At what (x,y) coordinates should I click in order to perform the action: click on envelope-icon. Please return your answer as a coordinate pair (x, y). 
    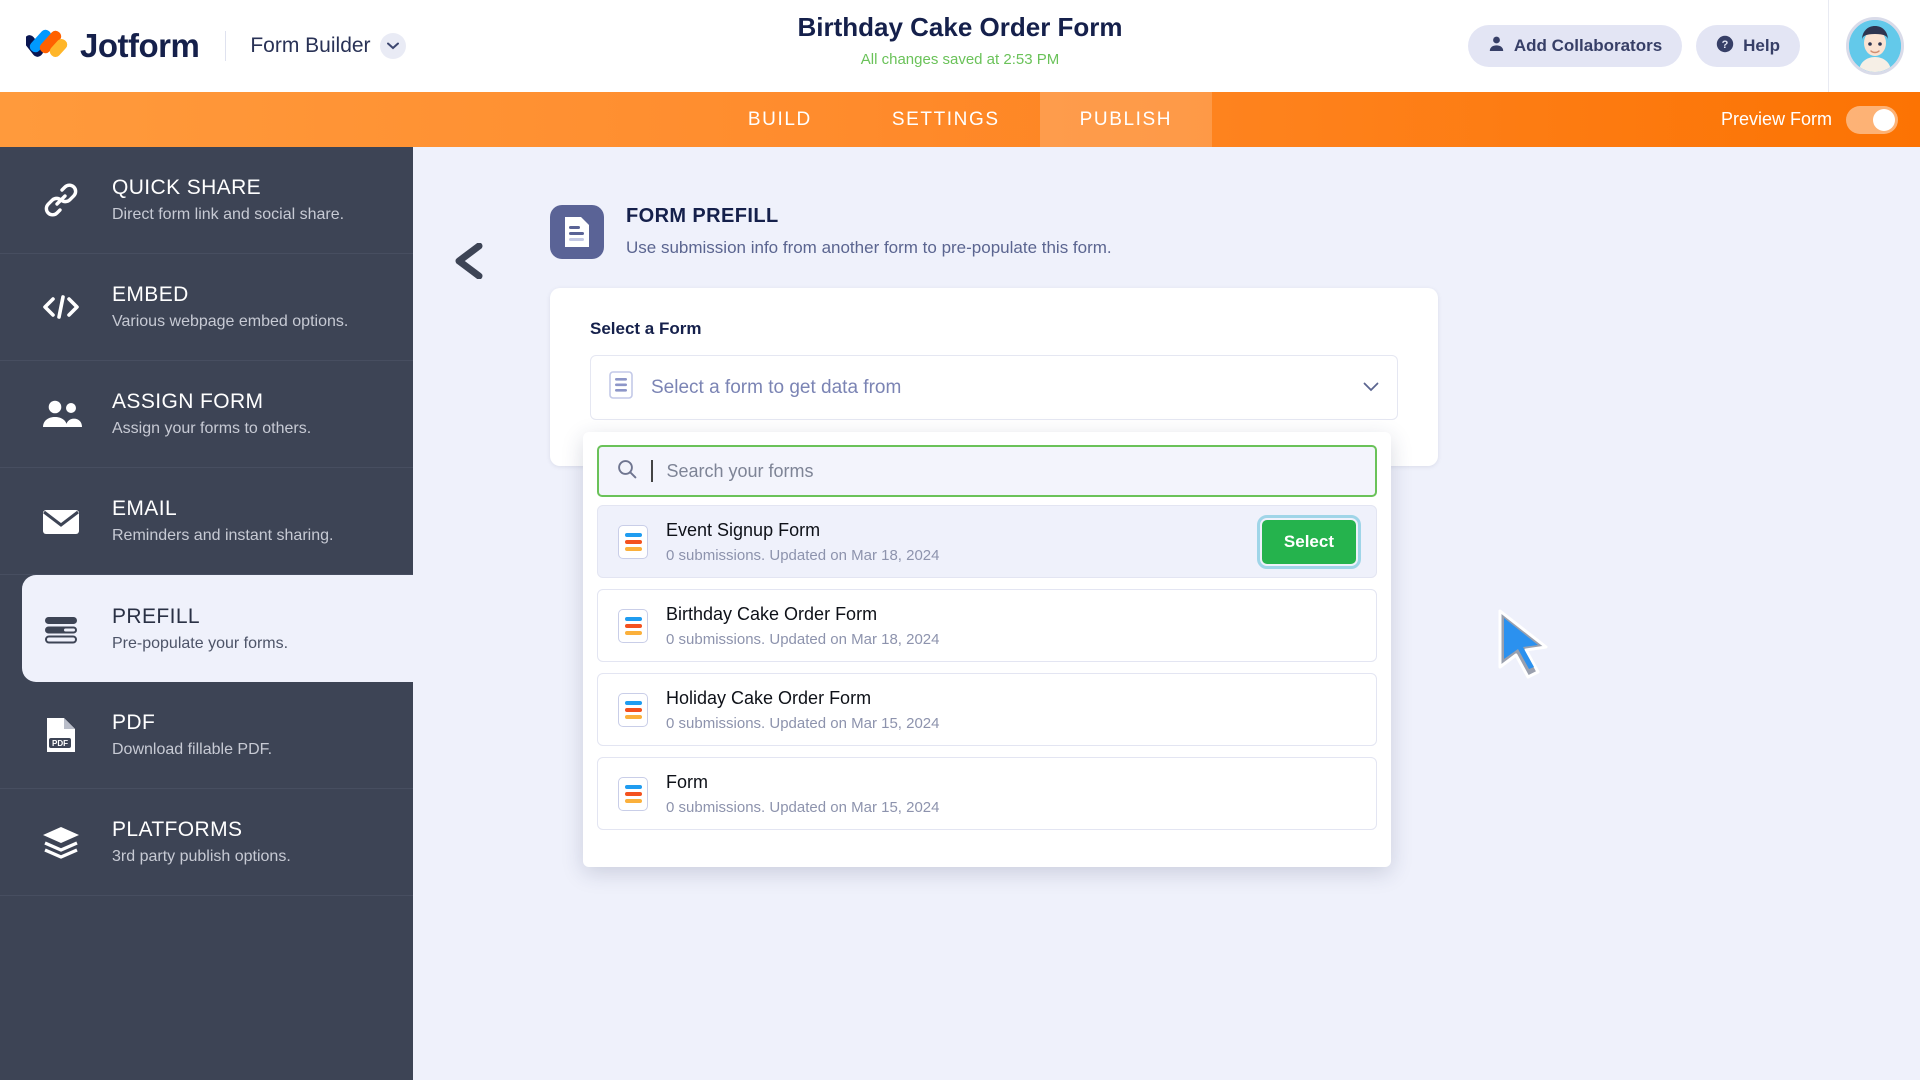
    Looking at the image, I should click on (61, 521).